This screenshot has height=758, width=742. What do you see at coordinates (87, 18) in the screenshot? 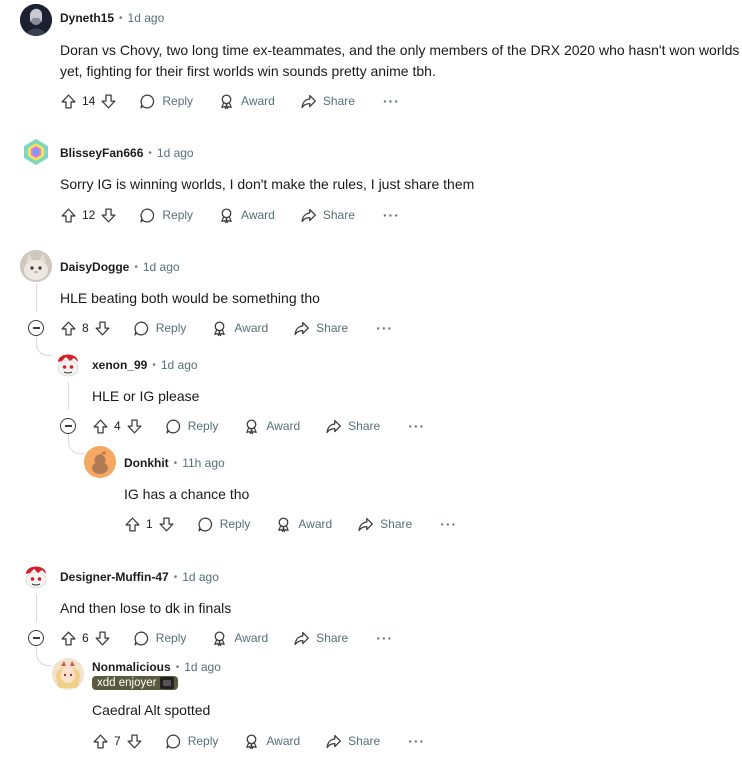
I see `username: Dyneth15` at bounding box center [87, 18].